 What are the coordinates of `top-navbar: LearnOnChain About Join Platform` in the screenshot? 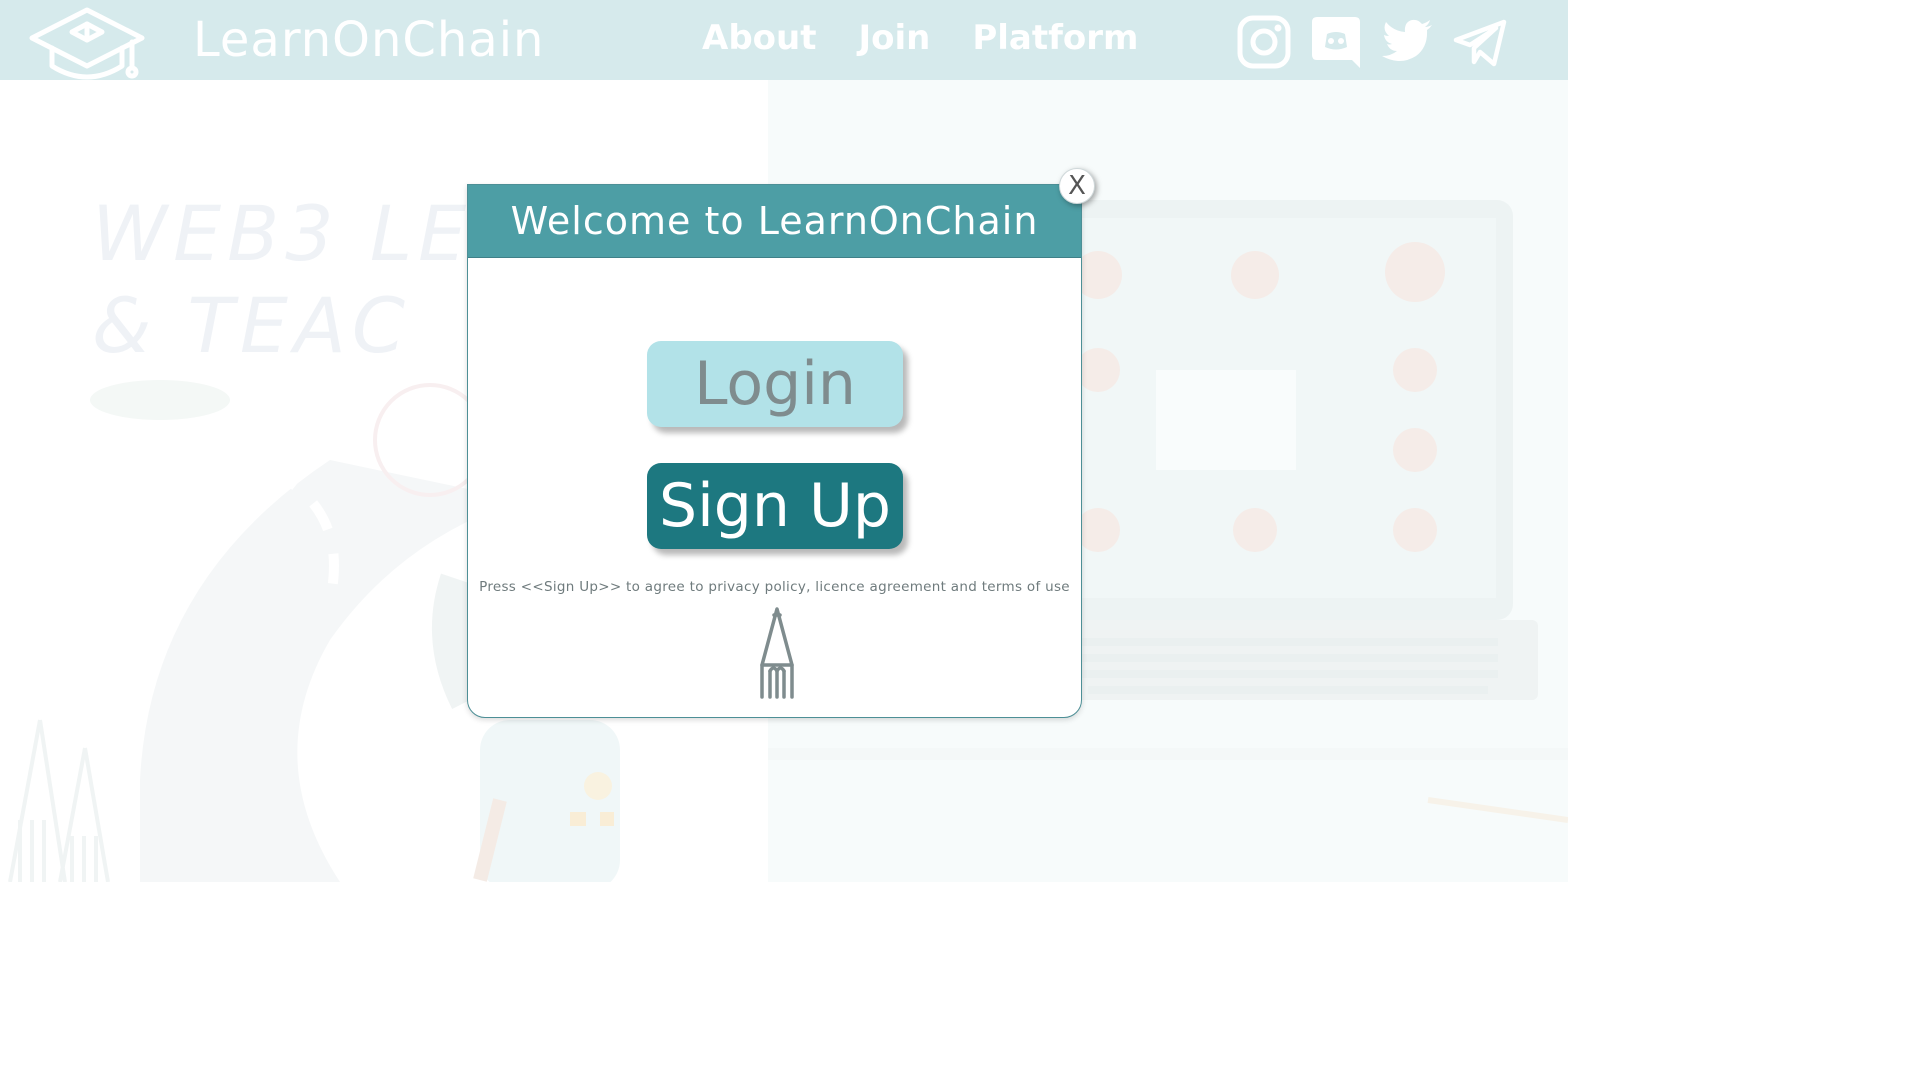 It's located at (784, 40).